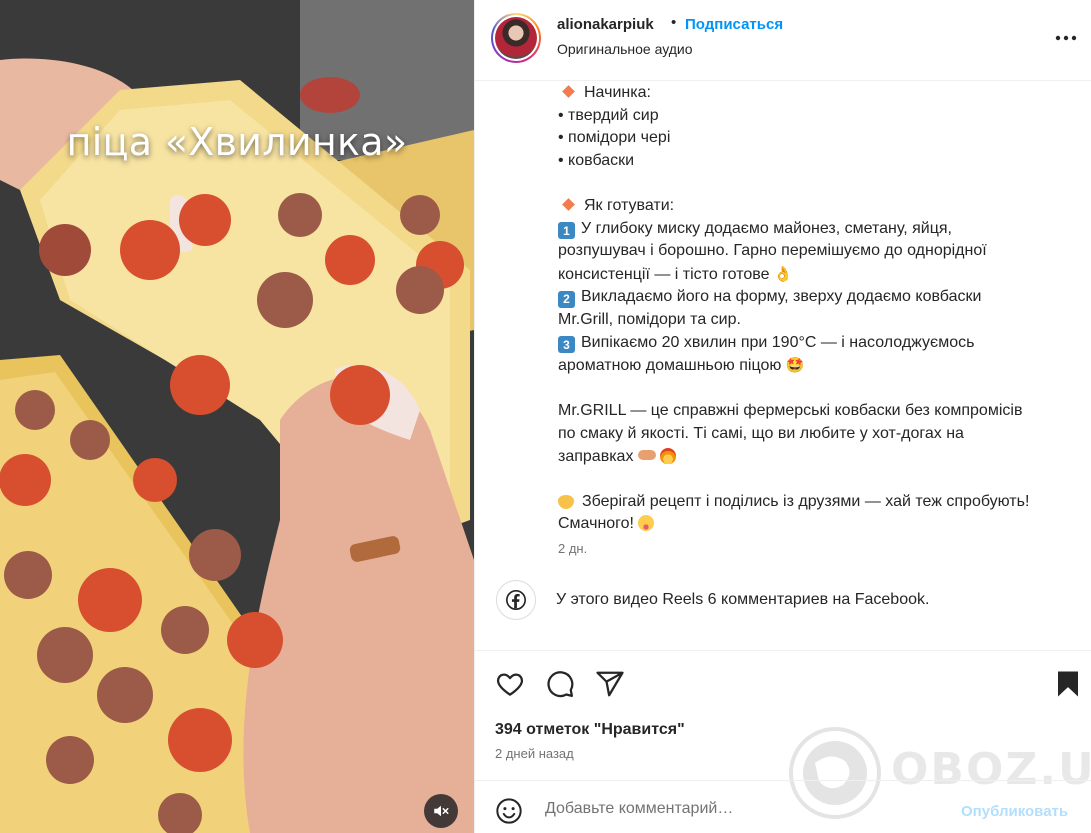 The image size is (1091, 833). I want to click on avatar, so click(516, 38).